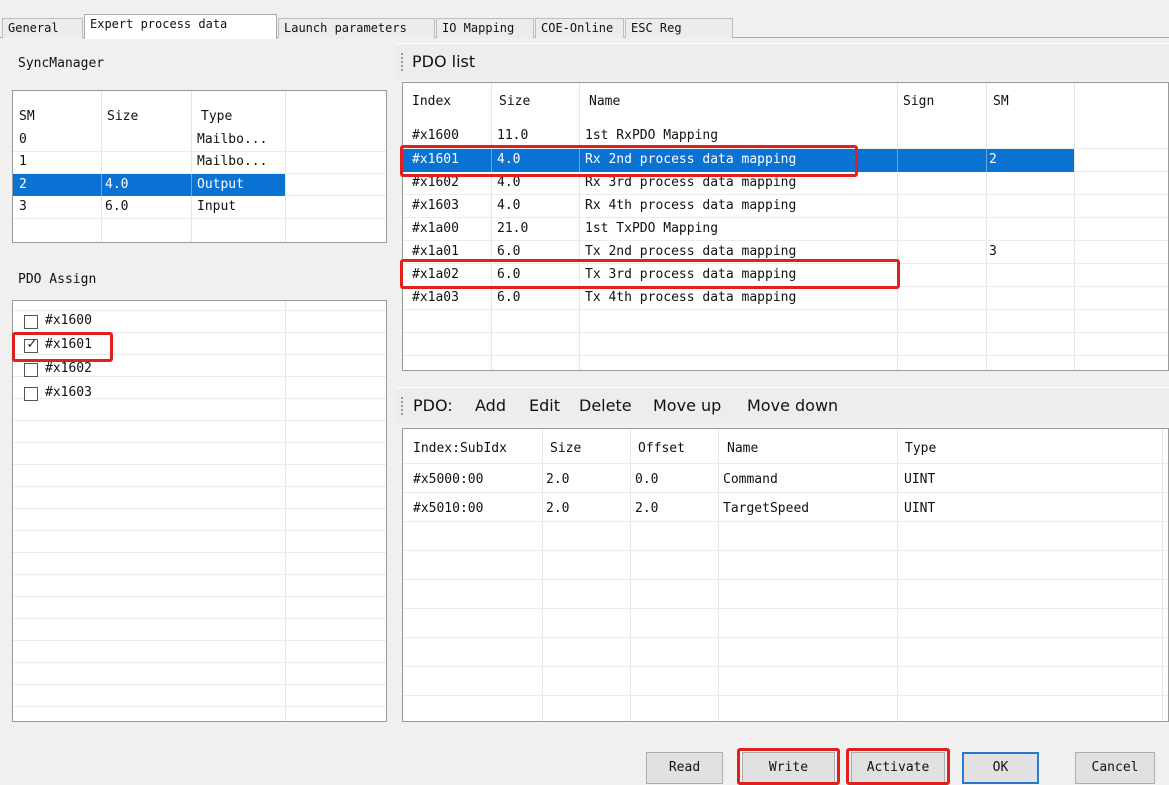 The height and width of the screenshot is (785, 1169). I want to click on pdo-assign-title: PDO Assign, so click(57, 279).